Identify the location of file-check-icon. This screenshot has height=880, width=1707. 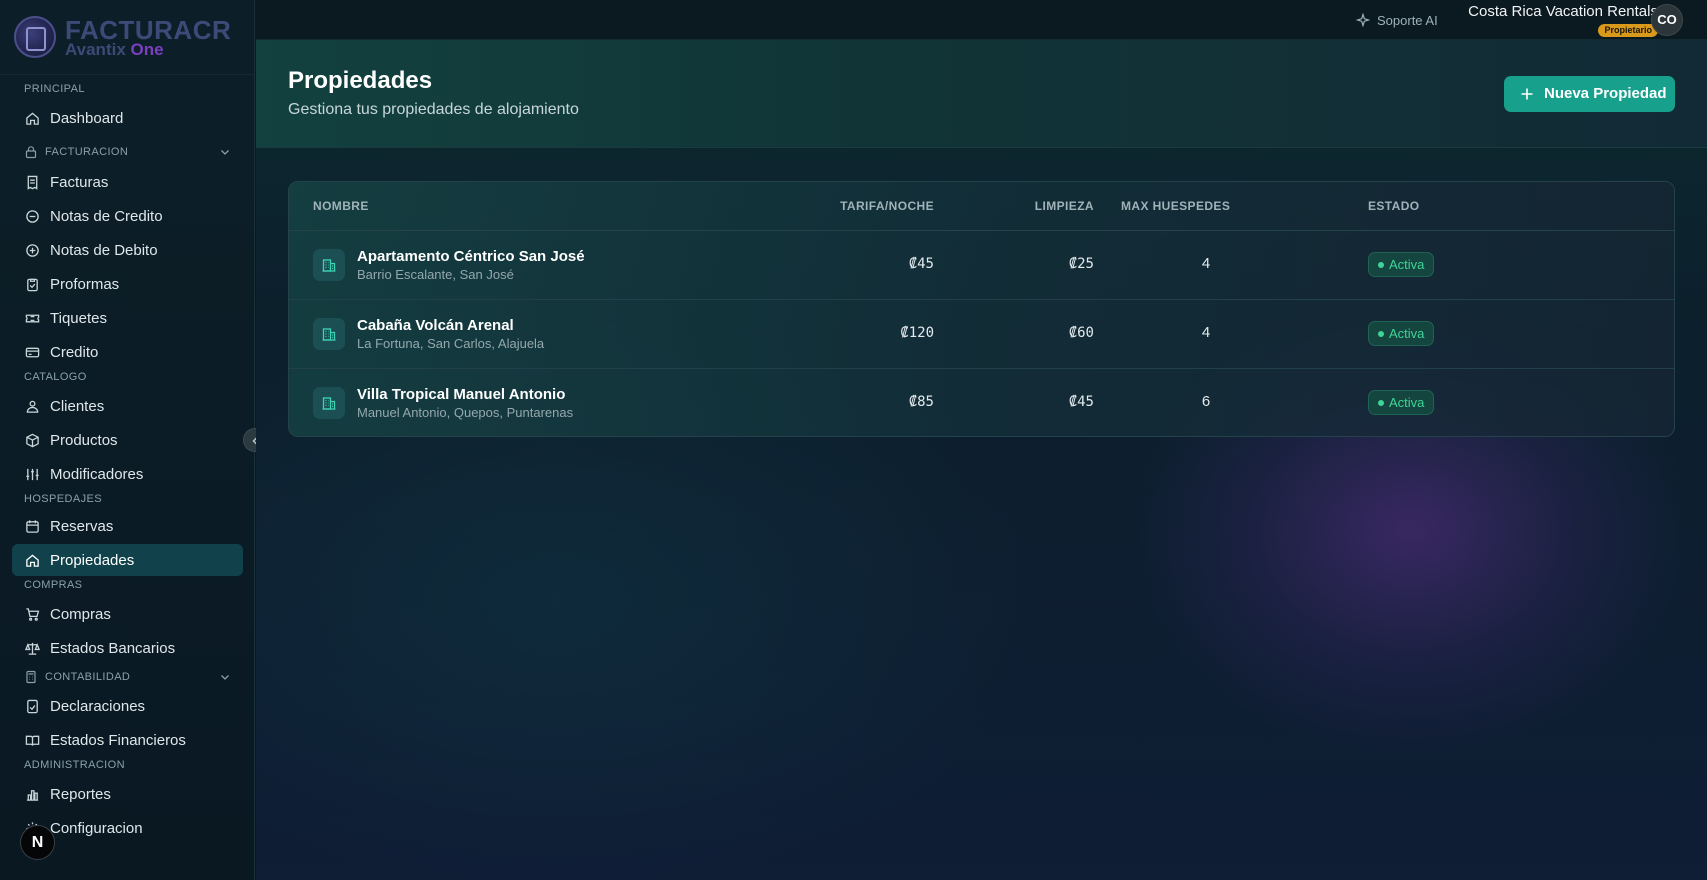
(32, 706).